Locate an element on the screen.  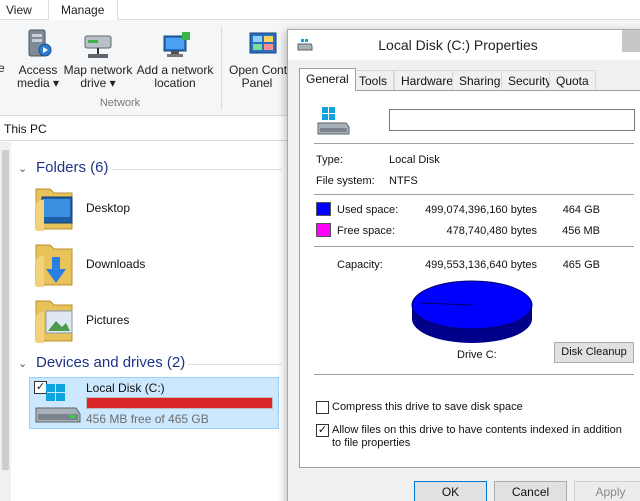
free-space-label: Free space: is located at coordinates (366, 231).